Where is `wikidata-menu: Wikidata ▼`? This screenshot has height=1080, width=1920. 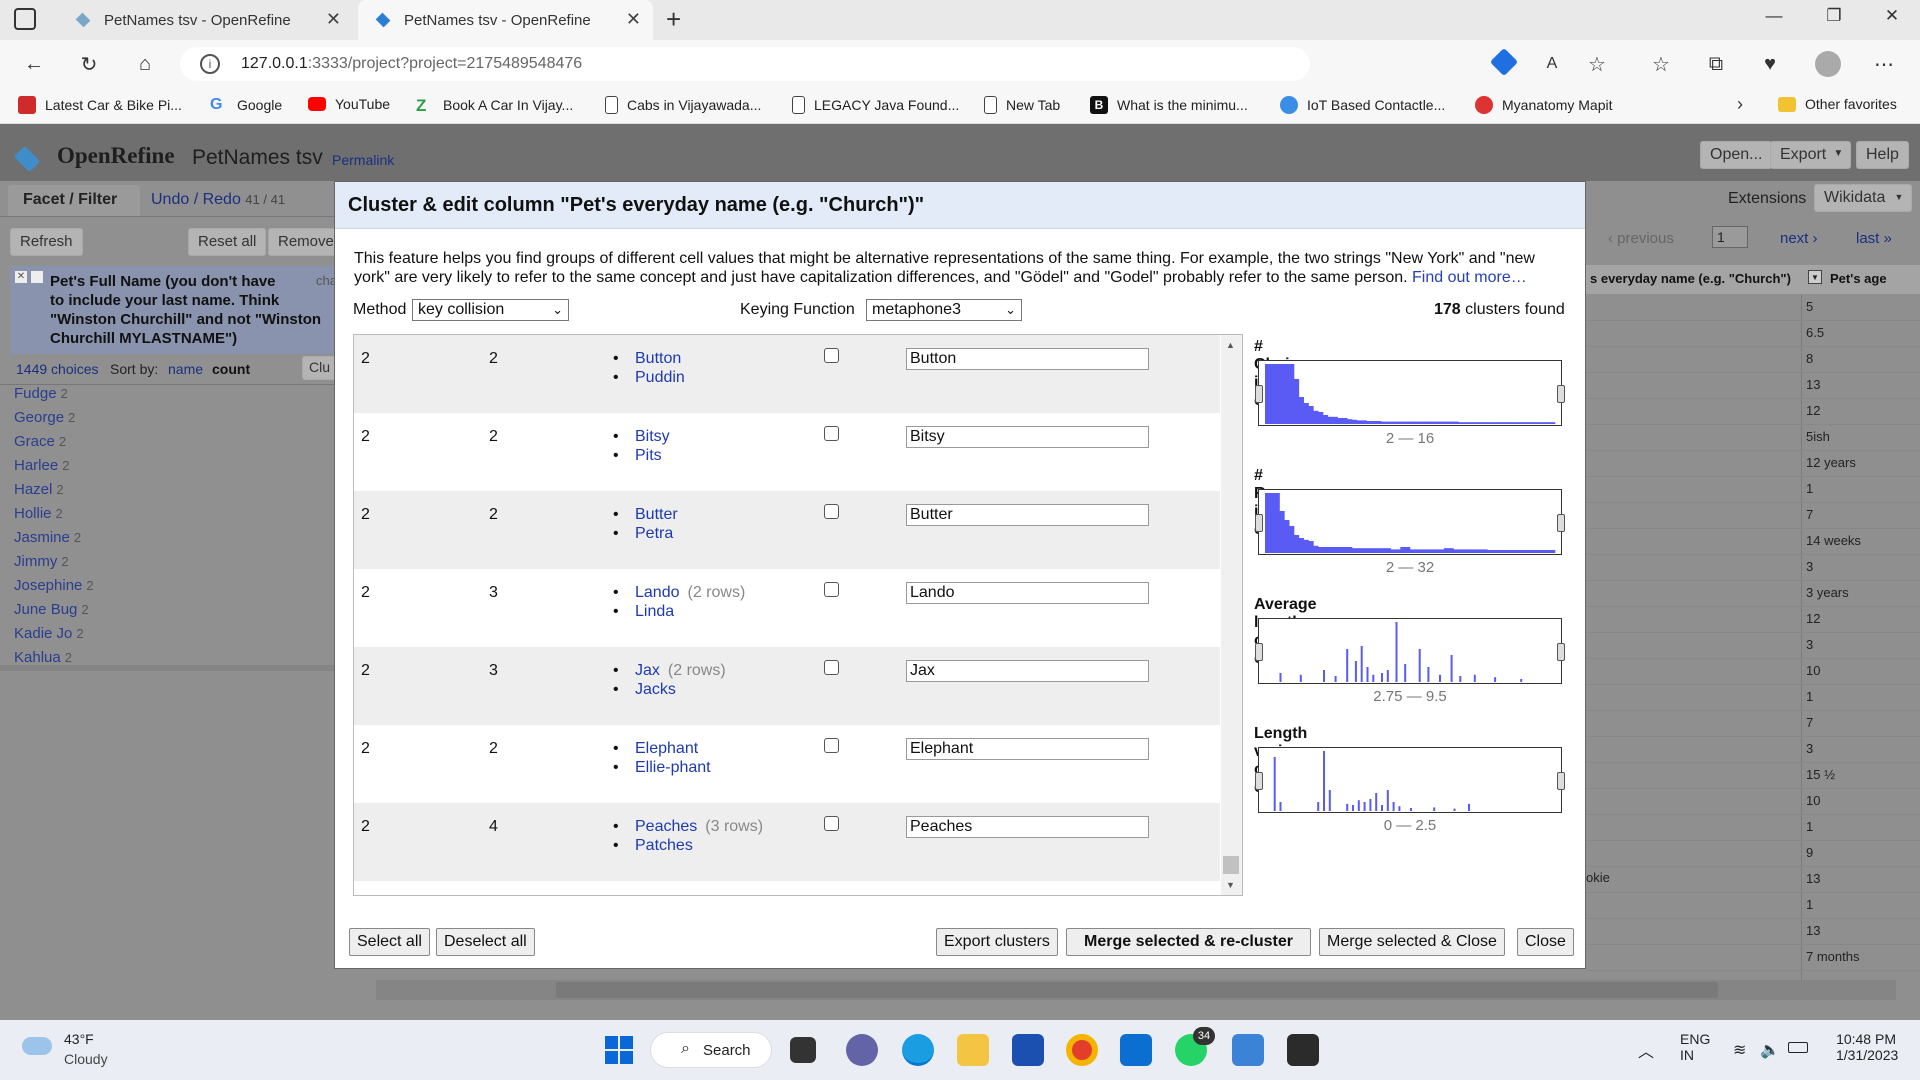 wikidata-menu: Wikidata ▼ is located at coordinates (1863, 198).